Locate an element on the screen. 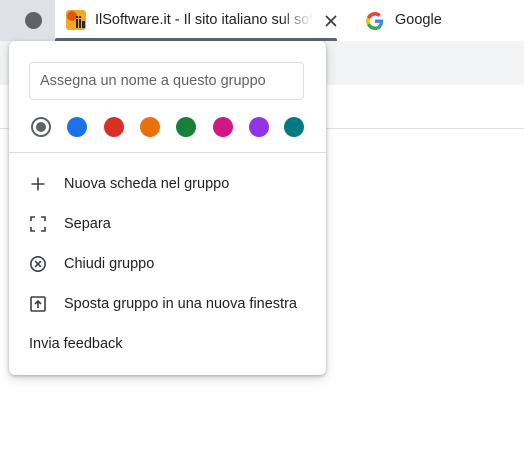 Image resolution: width=524 pixels, height=454 pixels. plus-icon is located at coordinates (38, 184).